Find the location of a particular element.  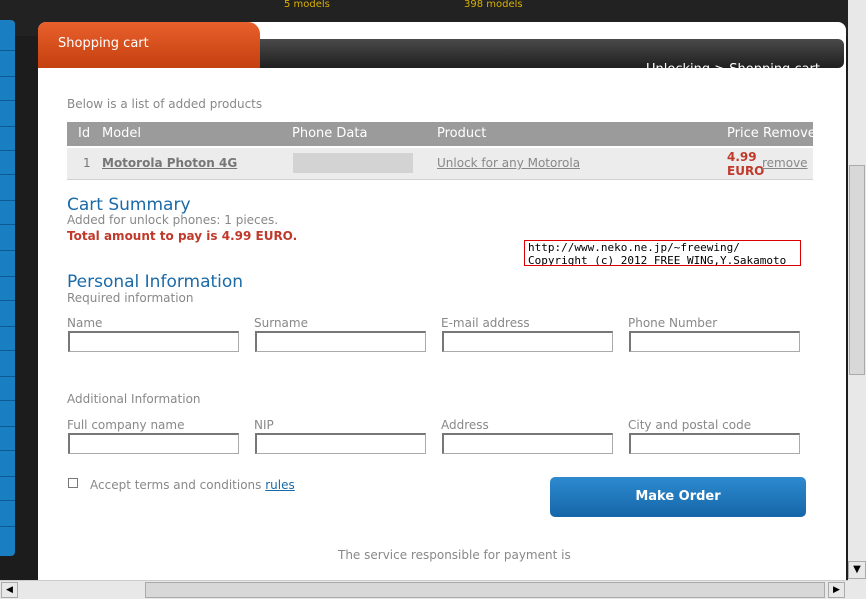

row-phone-data is located at coordinates (353, 163).